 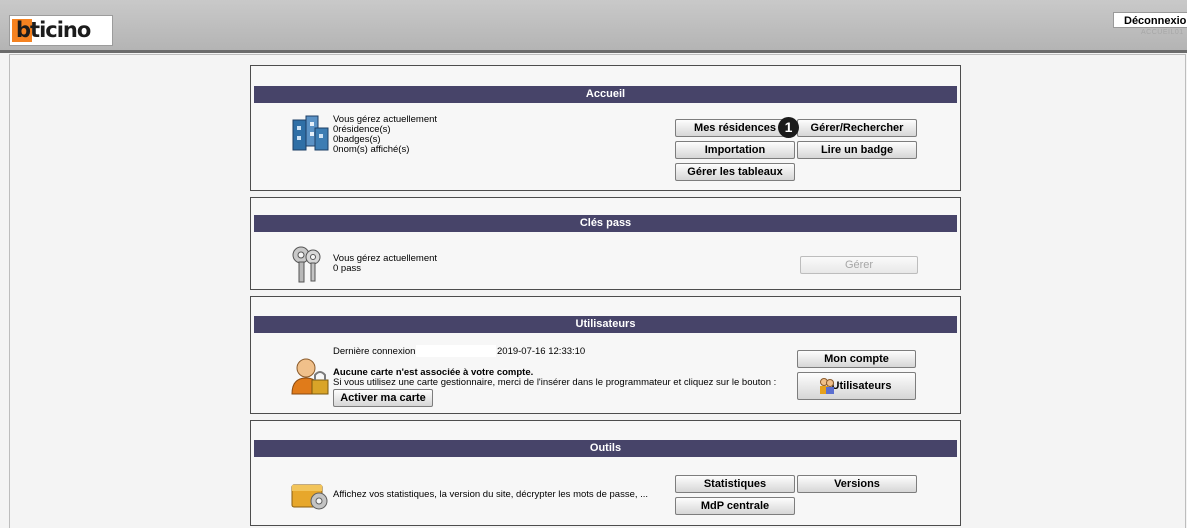 I want to click on utilisateurs-button: Utilisateurs, so click(x=856, y=386).